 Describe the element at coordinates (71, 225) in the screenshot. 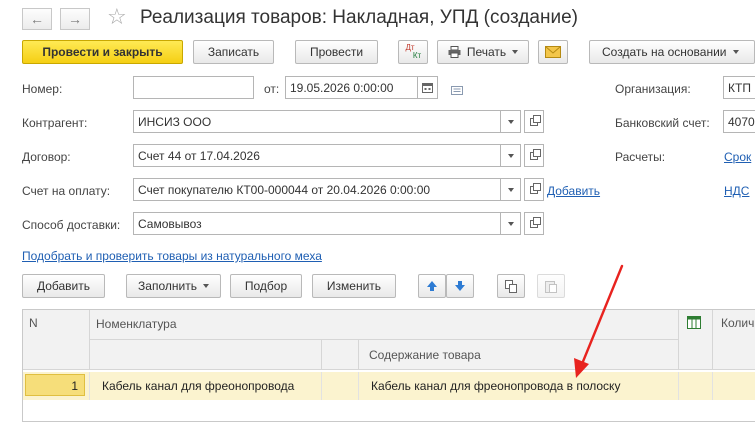

I see `delivery-method-label: Способ доставки:` at that location.